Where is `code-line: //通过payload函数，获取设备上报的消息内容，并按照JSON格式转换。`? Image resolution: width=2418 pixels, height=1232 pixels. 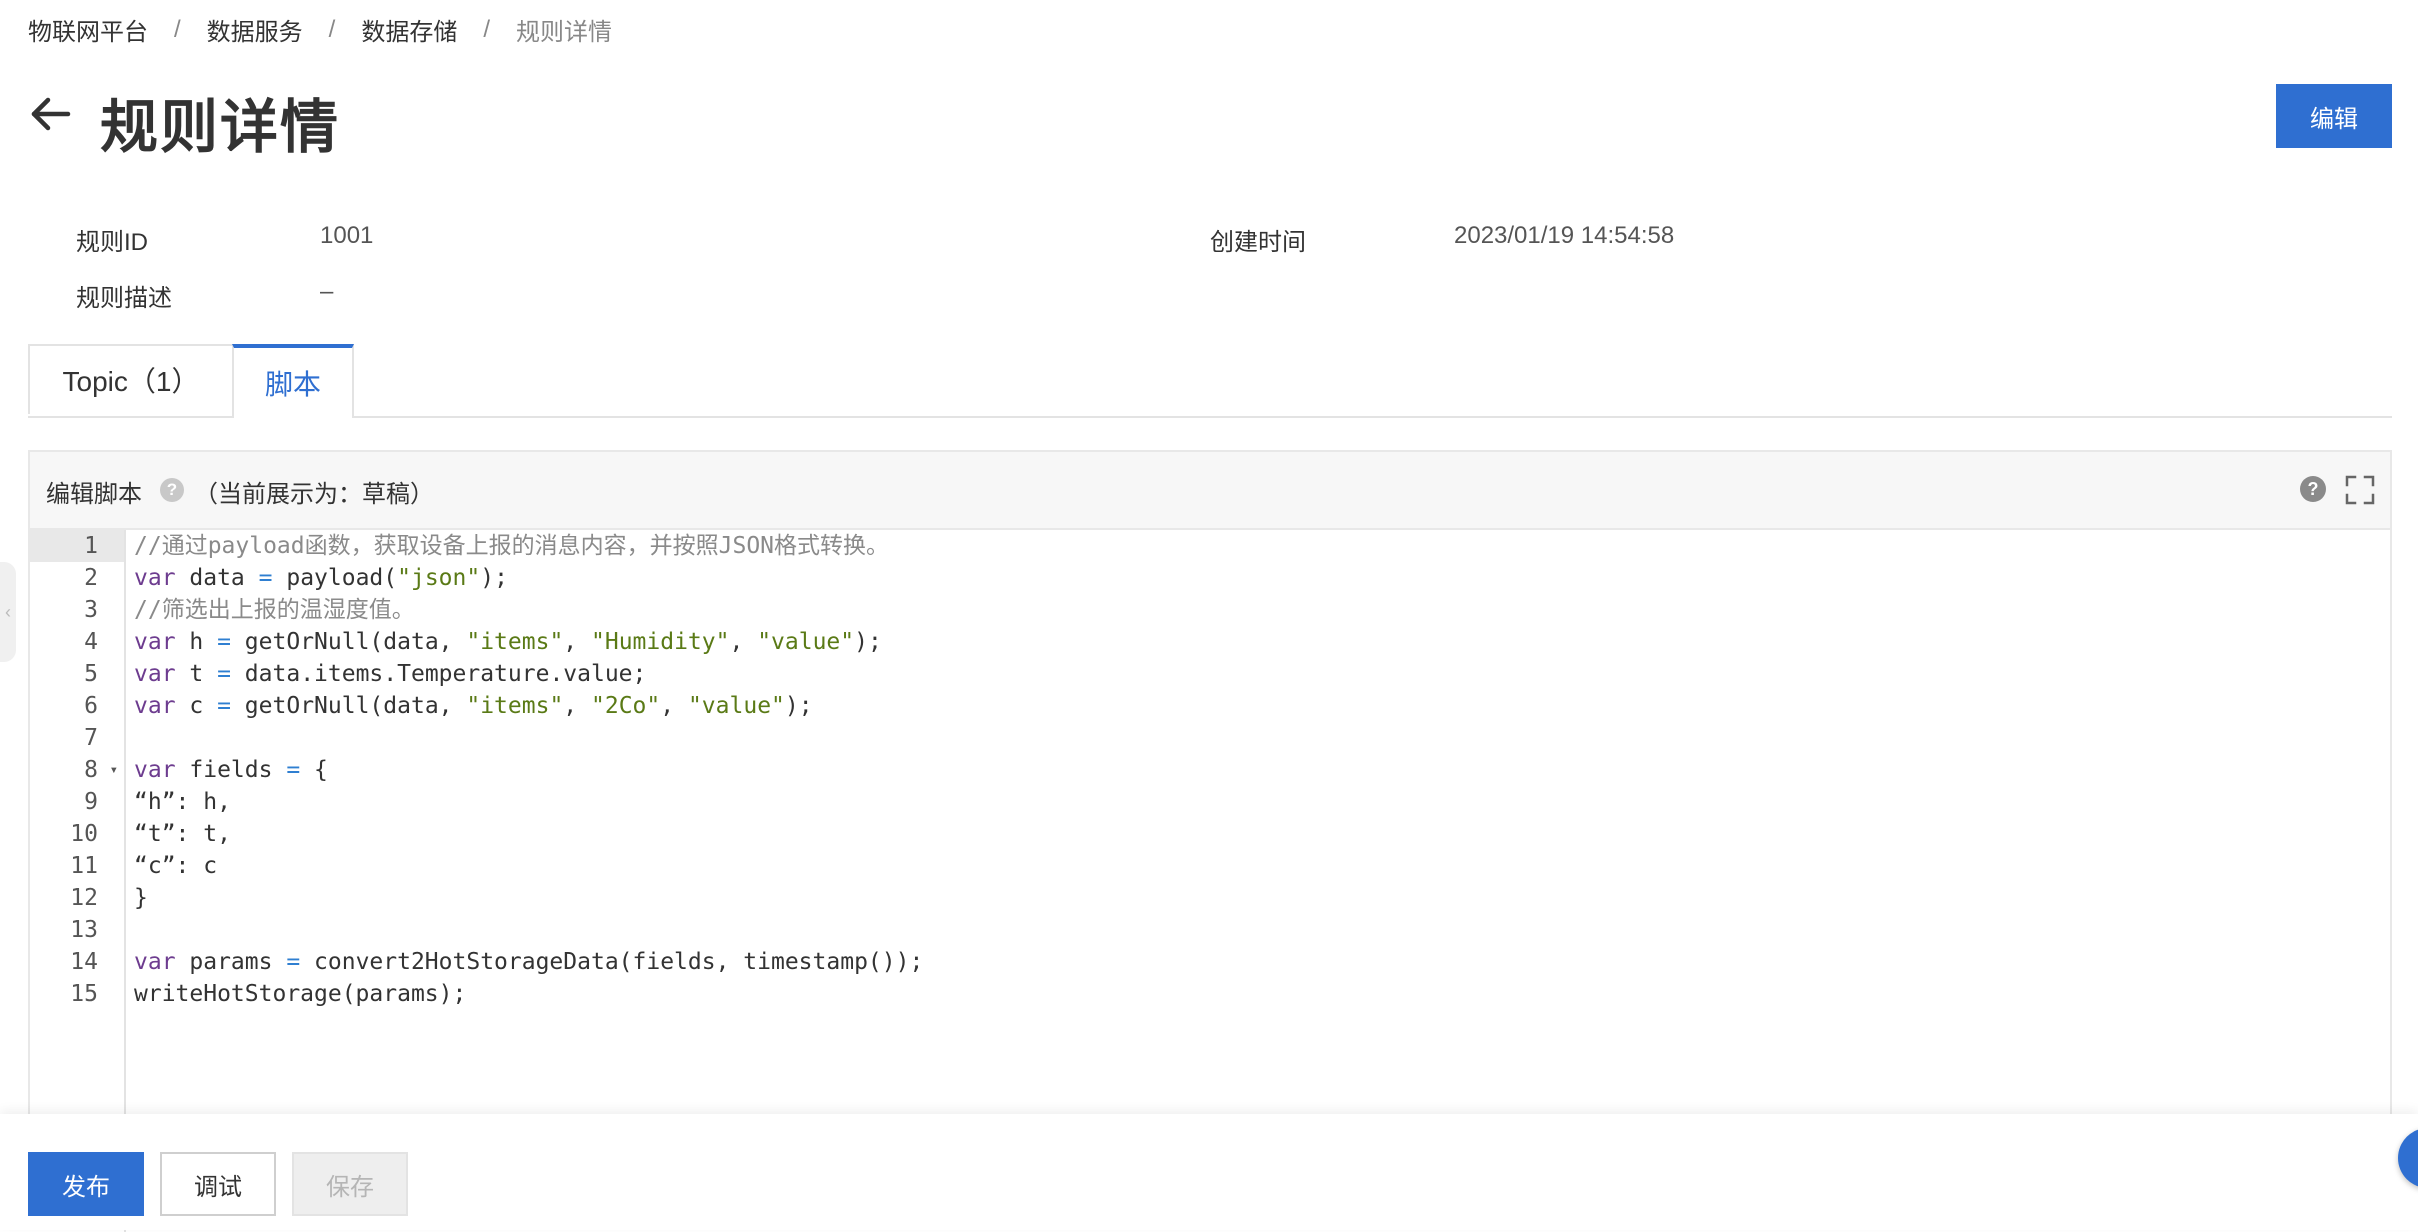
code-line: //通过payload函数，获取设备上报的消息内容，并按照JSON格式转换。 is located at coordinates (1262, 546).